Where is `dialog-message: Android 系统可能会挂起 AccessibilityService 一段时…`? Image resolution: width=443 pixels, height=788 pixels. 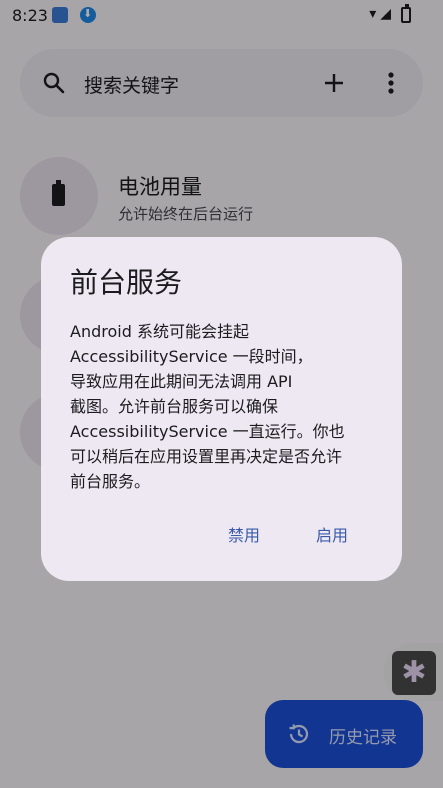
dialog-message: Android 系统可能会挂起 AccessibilityService 一段时… is located at coordinates (207, 406).